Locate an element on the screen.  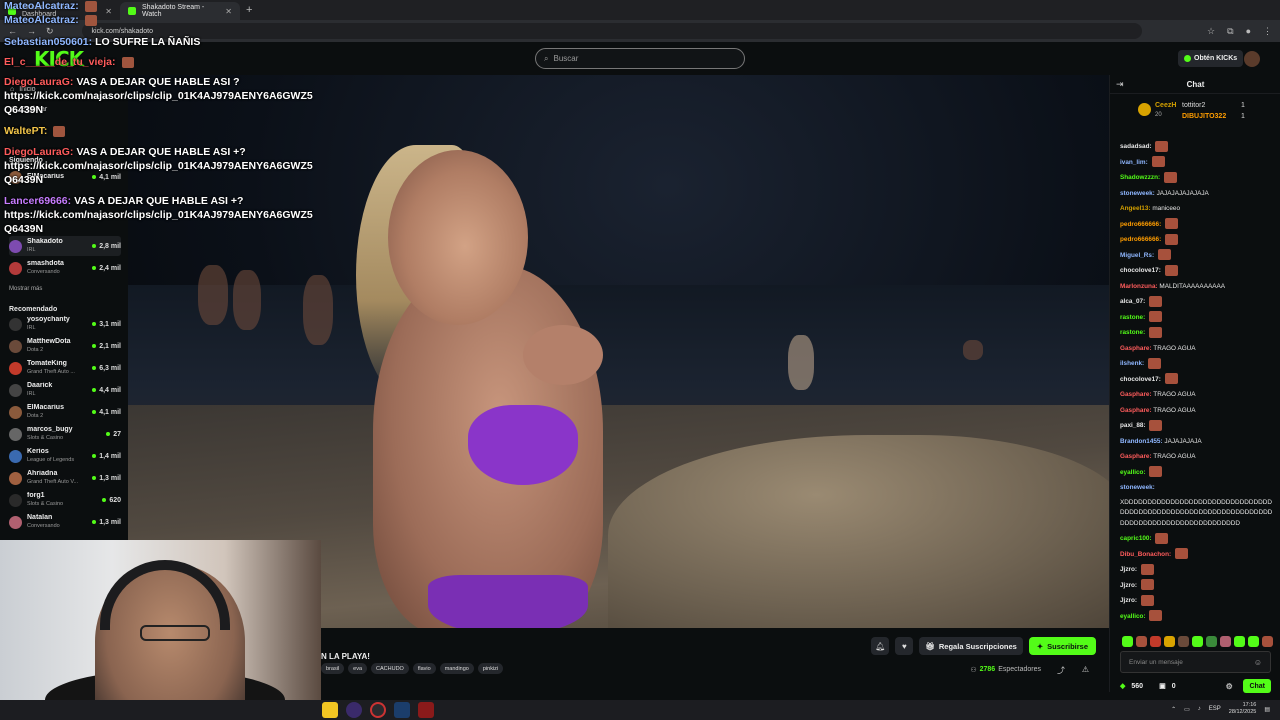
network-icon: ▭ is located at coordinates (1187, 709).